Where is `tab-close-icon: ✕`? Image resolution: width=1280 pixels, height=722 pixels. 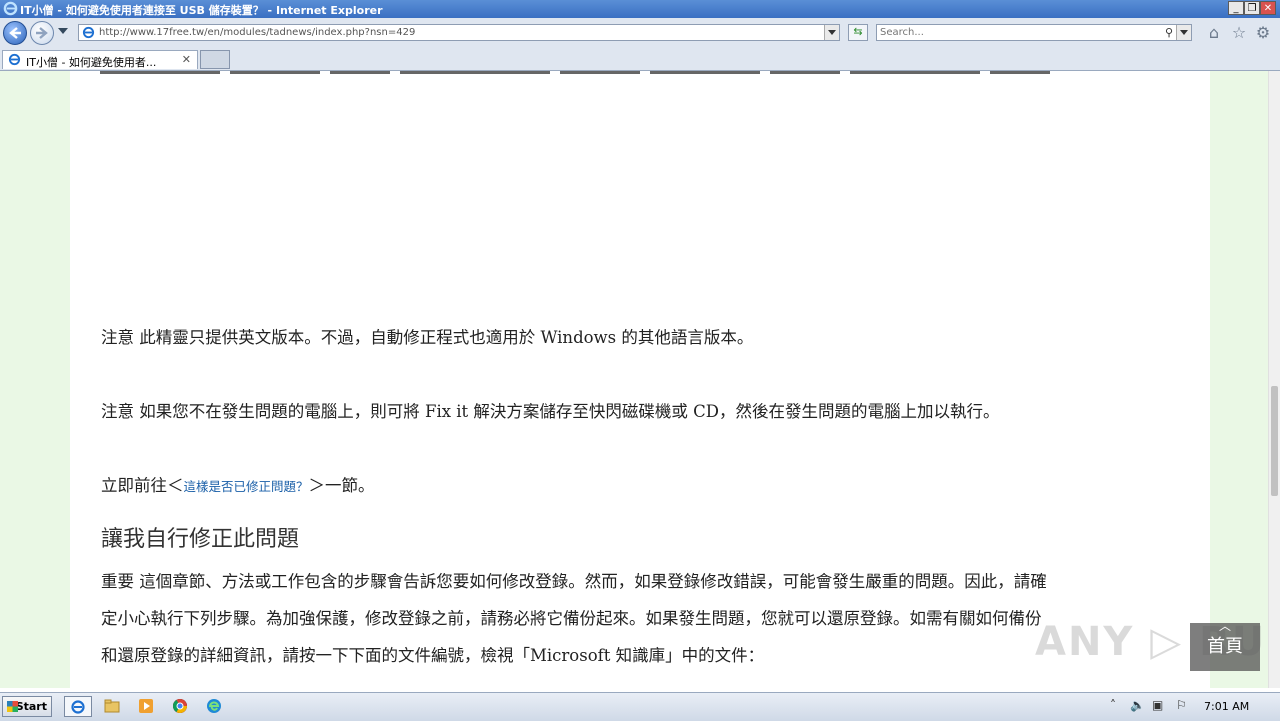
tab-close-icon: ✕ is located at coordinates (186, 59).